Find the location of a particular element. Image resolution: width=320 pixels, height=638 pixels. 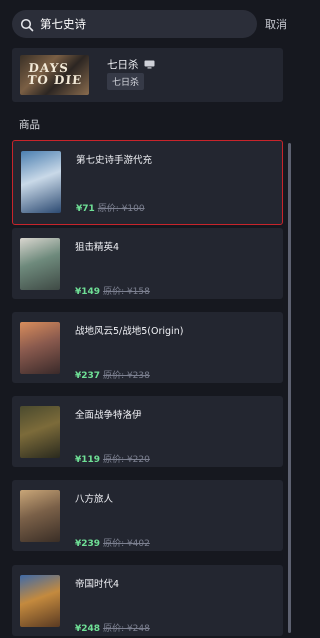

price-line: ¥237 原价: ¥238 is located at coordinates (112, 374).